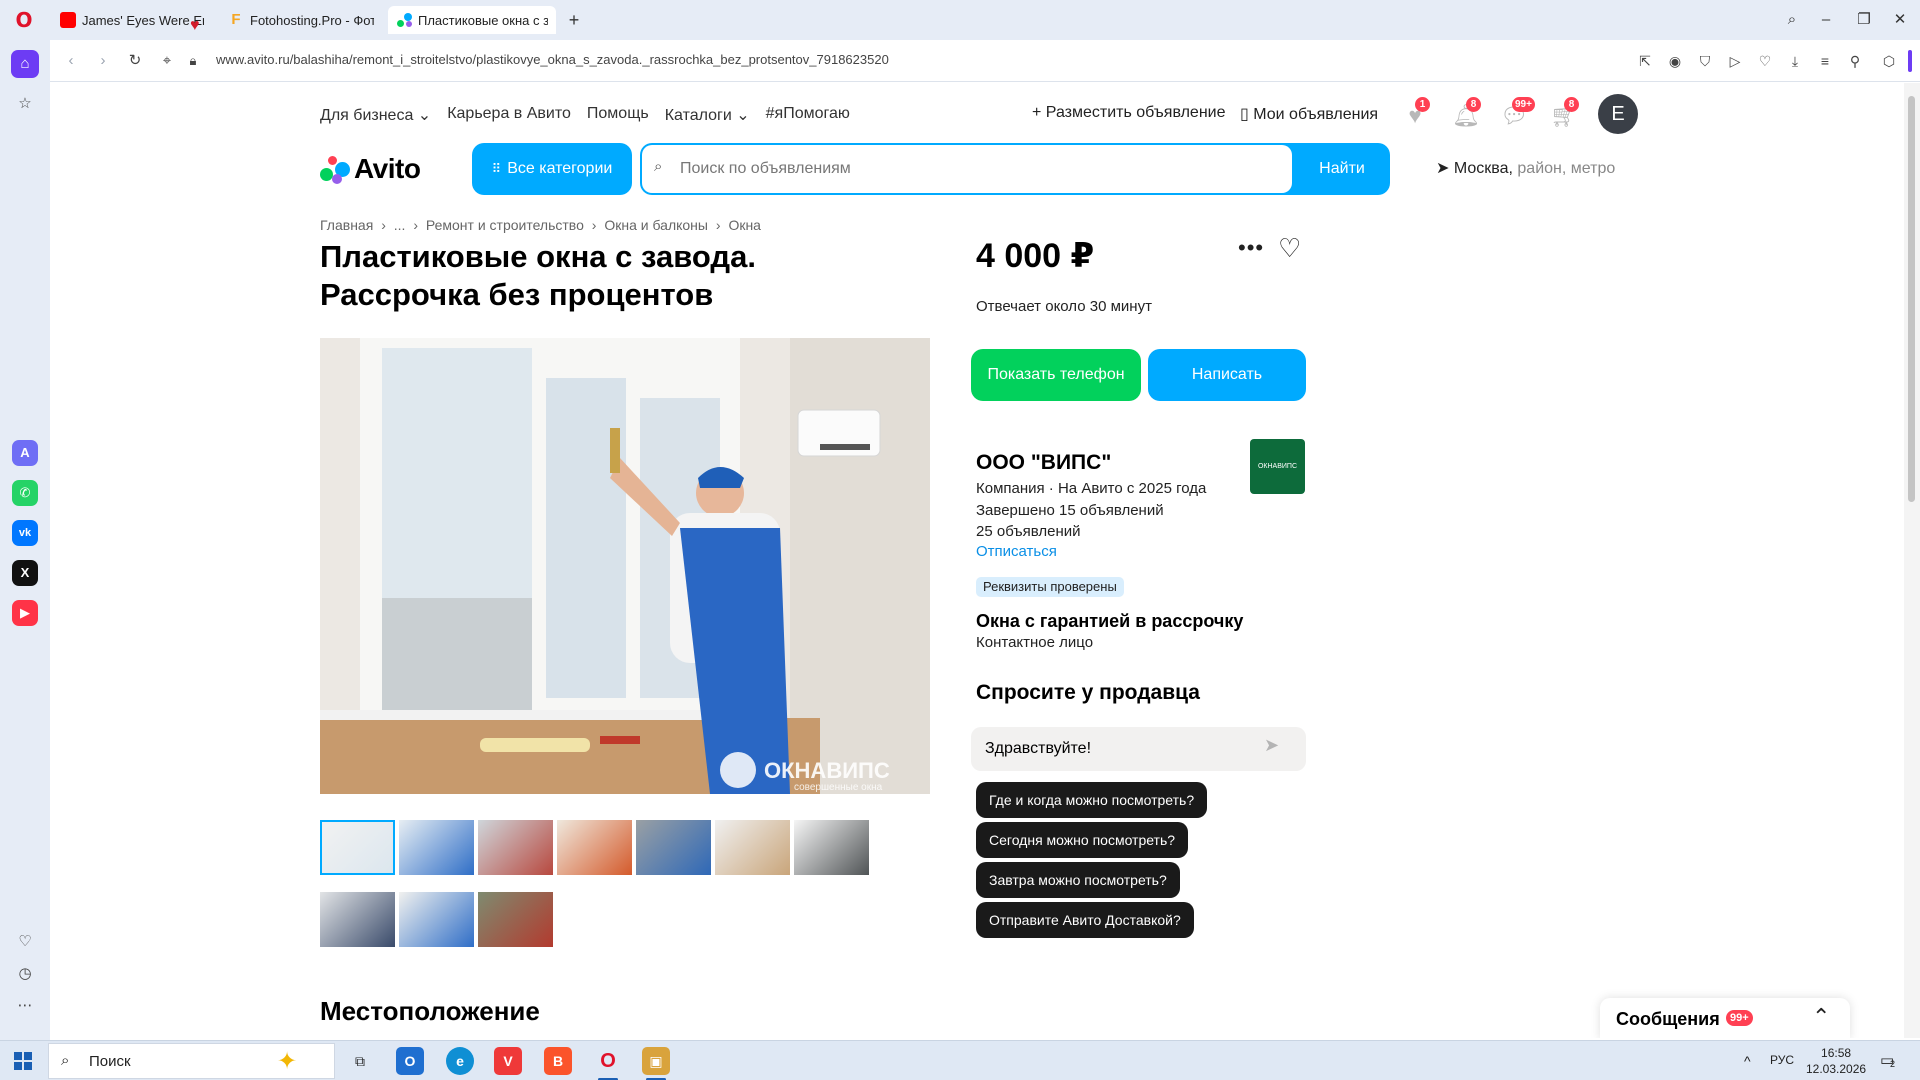  What do you see at coordinates (1645, 61) in the screenshot?
I see `share-icon: ⇱` at bounding box center [1645, 61].